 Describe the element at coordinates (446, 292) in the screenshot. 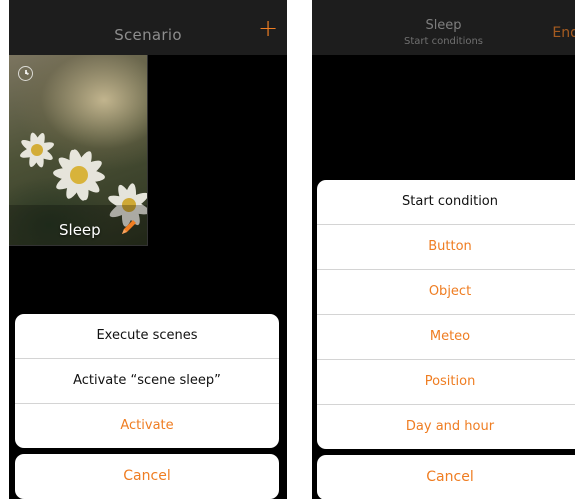

I see `option-object: Object` at that location.